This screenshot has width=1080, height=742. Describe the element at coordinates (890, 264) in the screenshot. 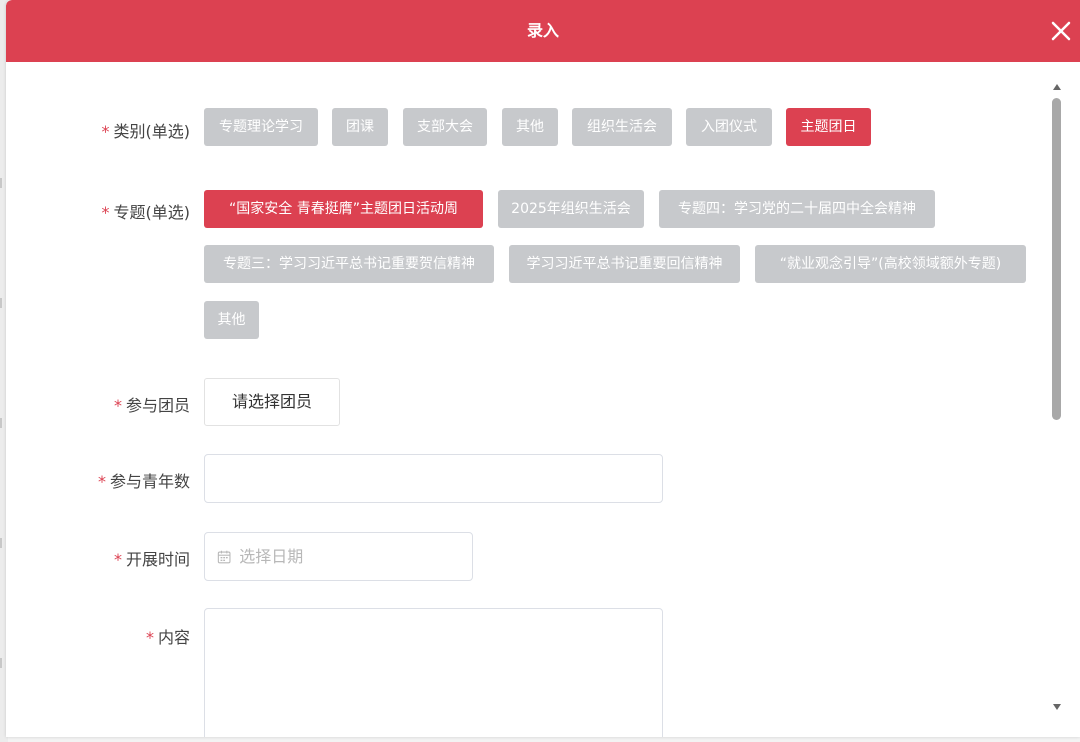

I see `topic-option: “就业观念引导”(高校领域额外专题)` at that location.